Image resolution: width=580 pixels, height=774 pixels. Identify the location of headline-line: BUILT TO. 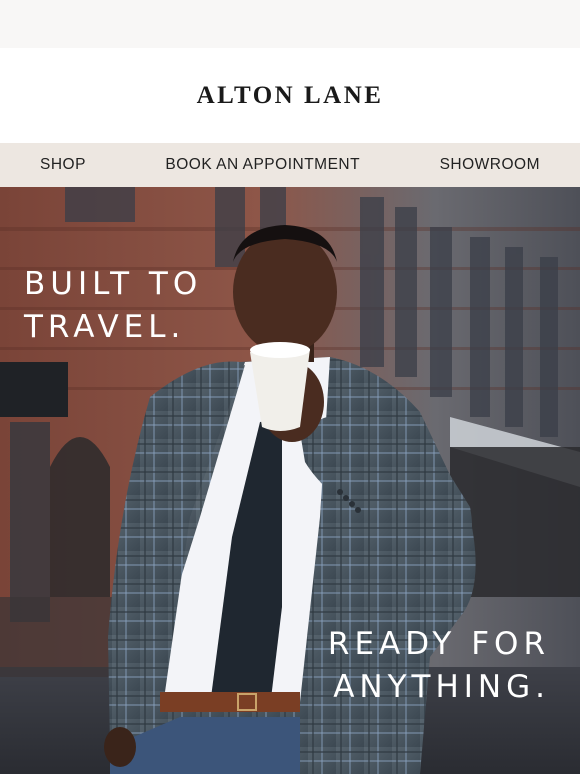
(113, 284).